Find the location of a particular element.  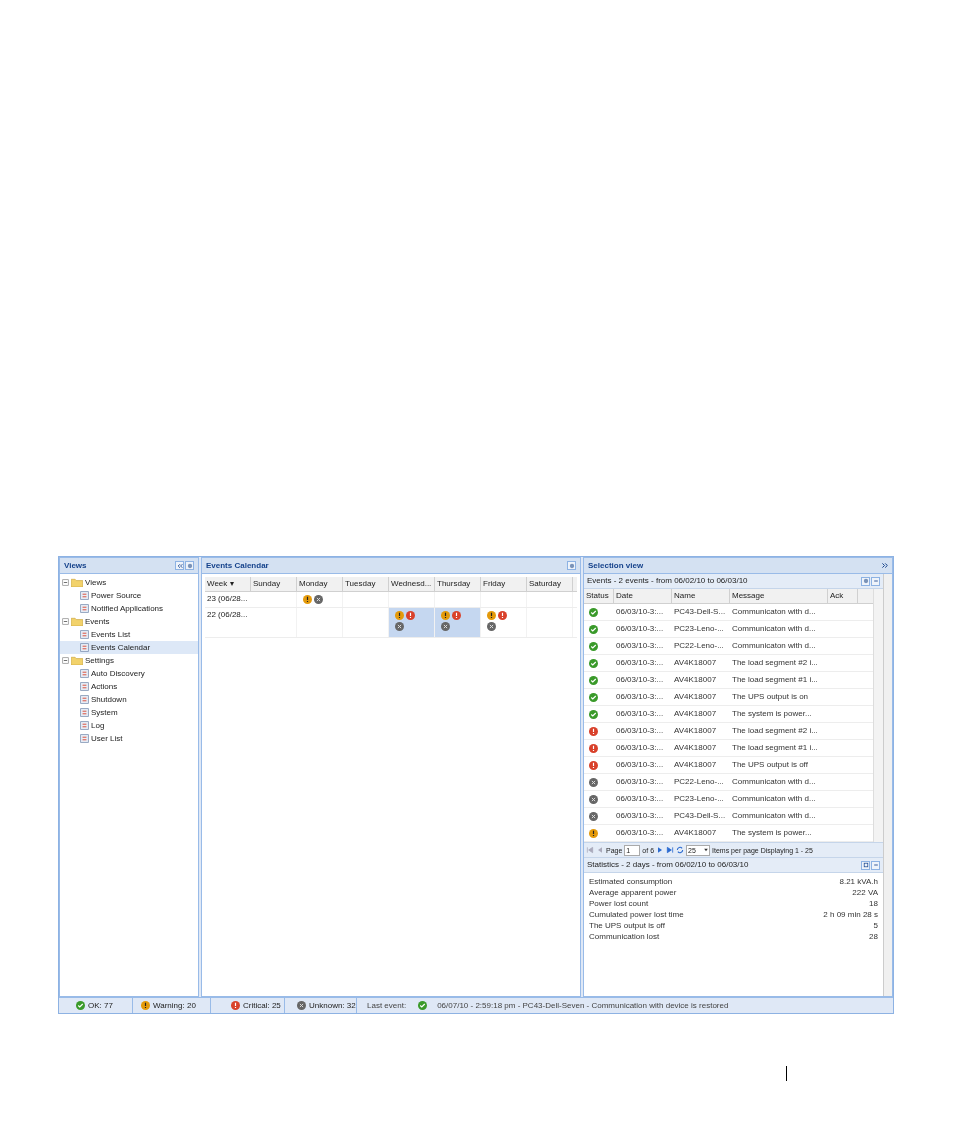

tree-item: Events is located at coordinates (129, 621).